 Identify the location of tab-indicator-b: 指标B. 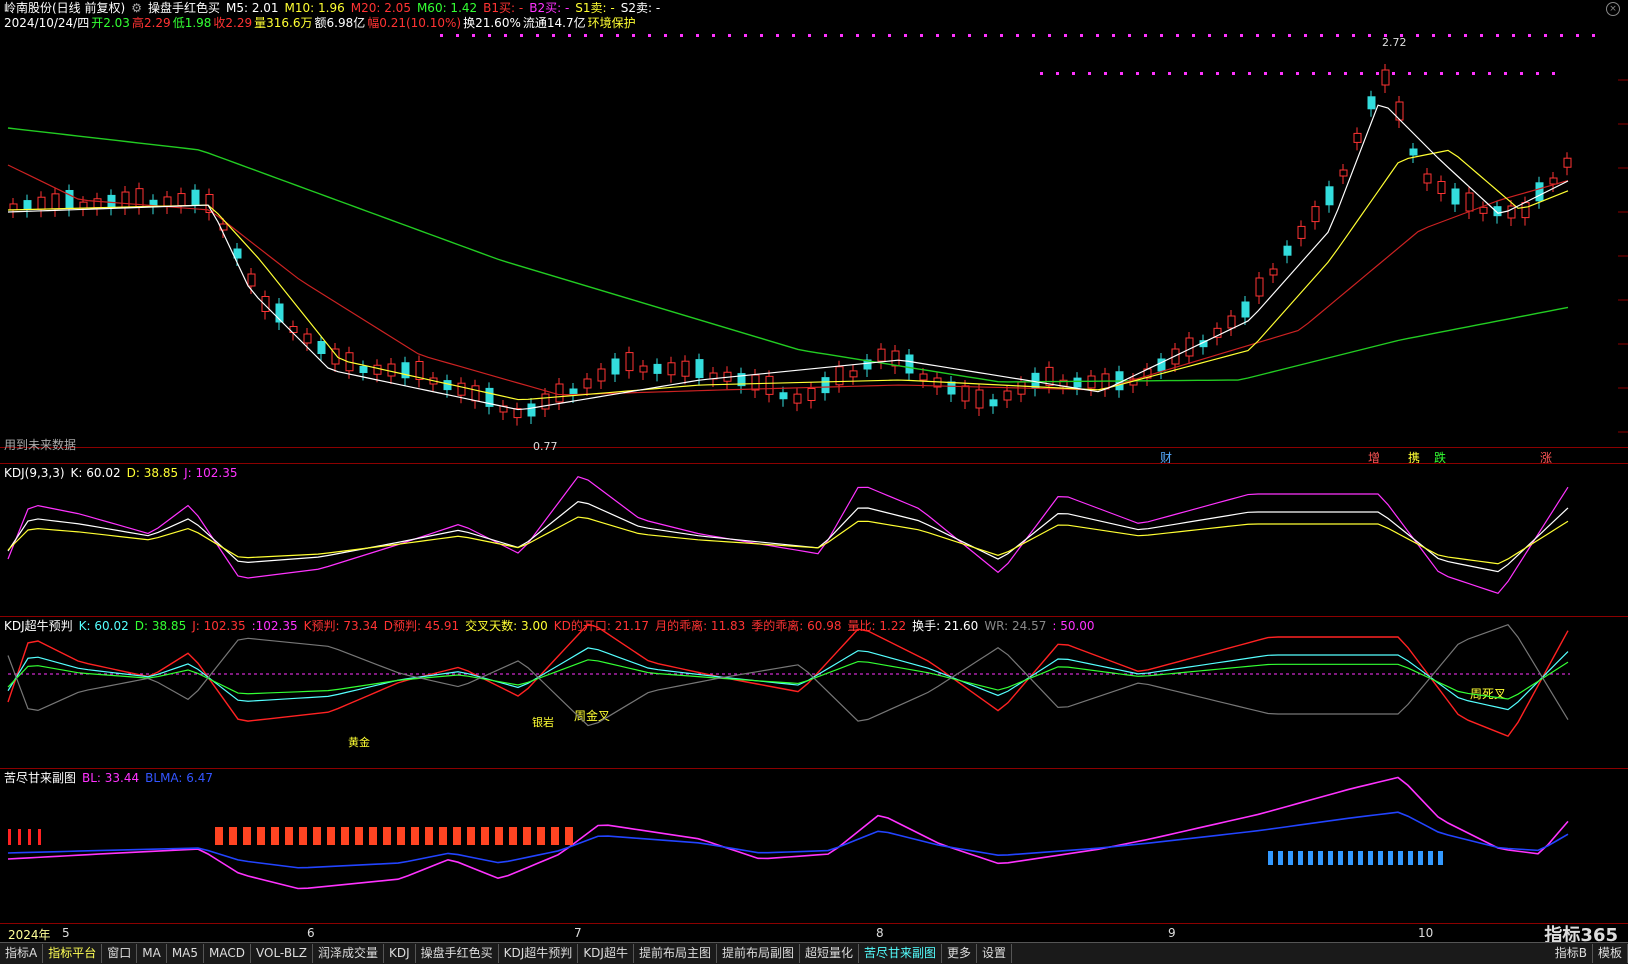
(1571, 953).